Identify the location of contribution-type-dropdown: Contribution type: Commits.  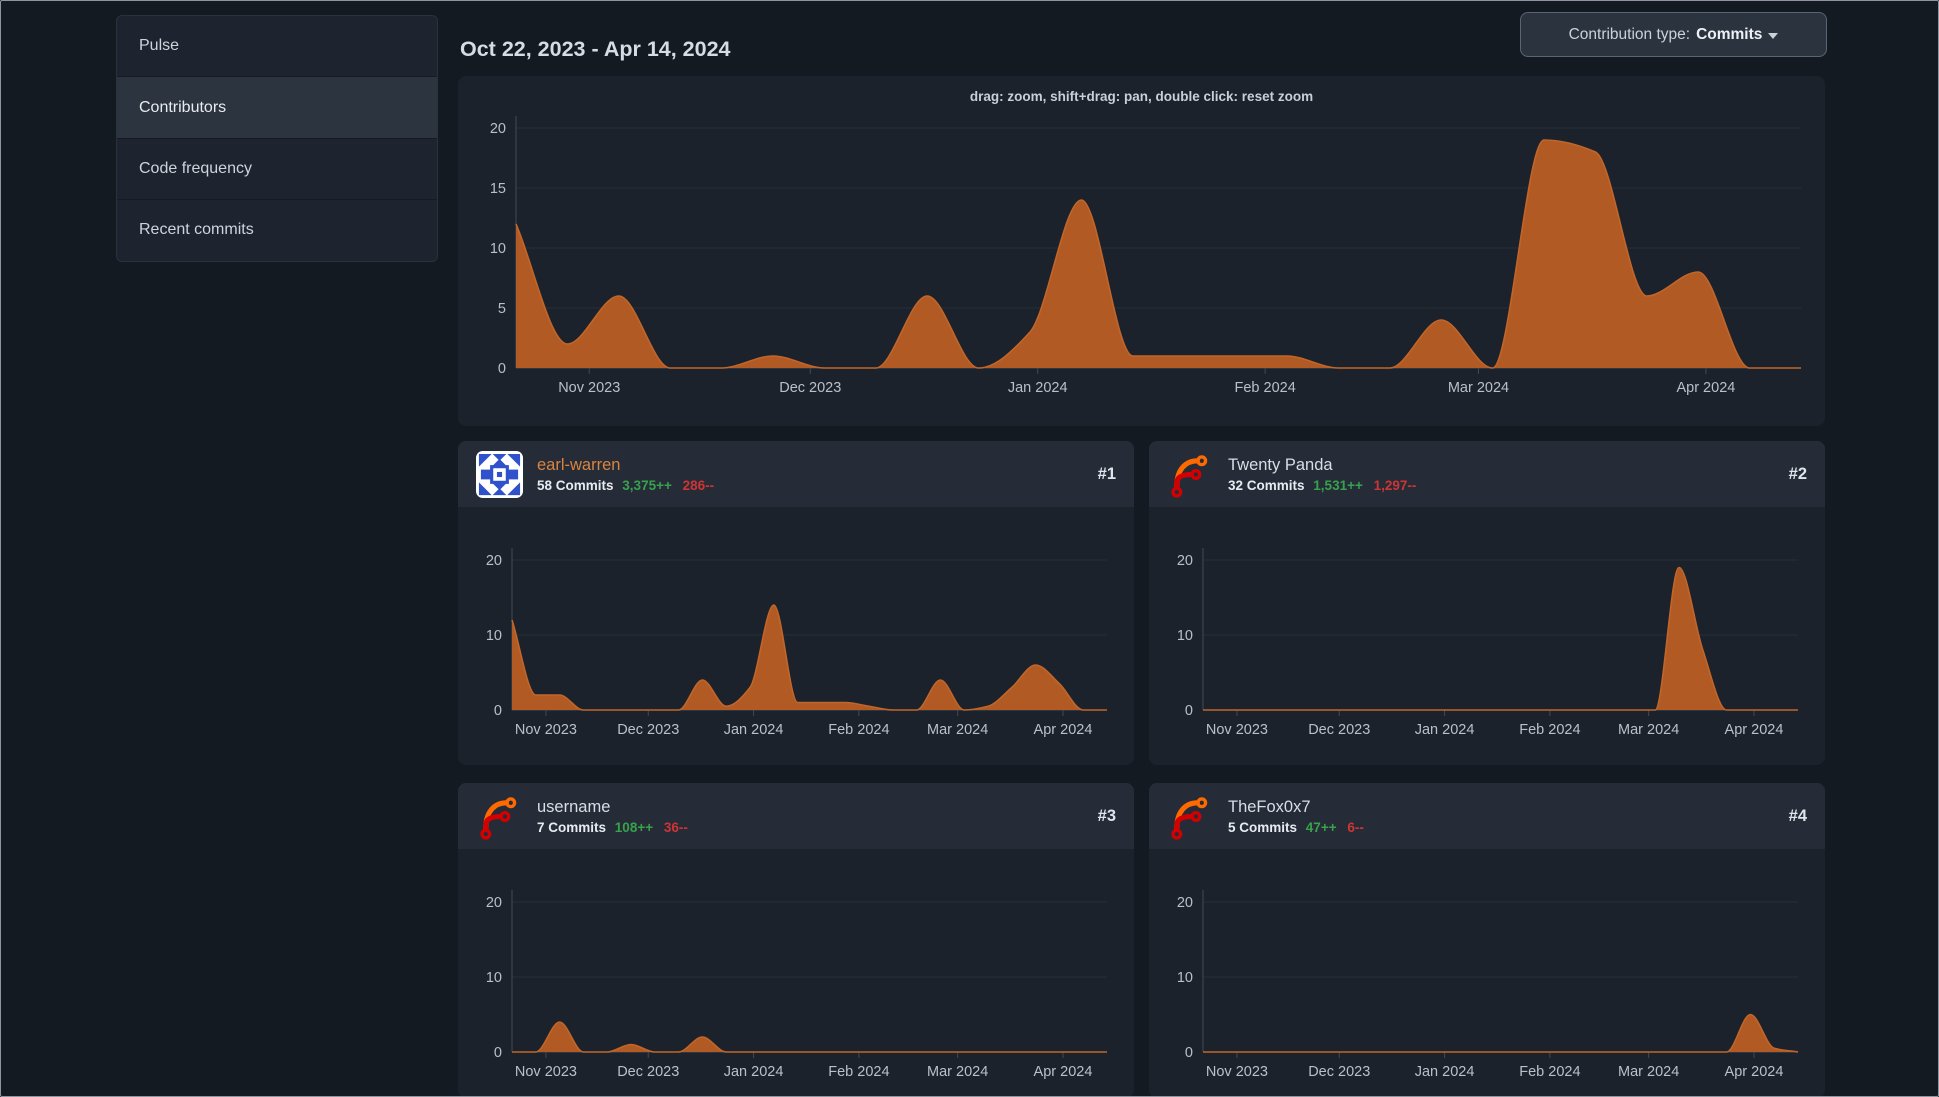
(1673, 34).